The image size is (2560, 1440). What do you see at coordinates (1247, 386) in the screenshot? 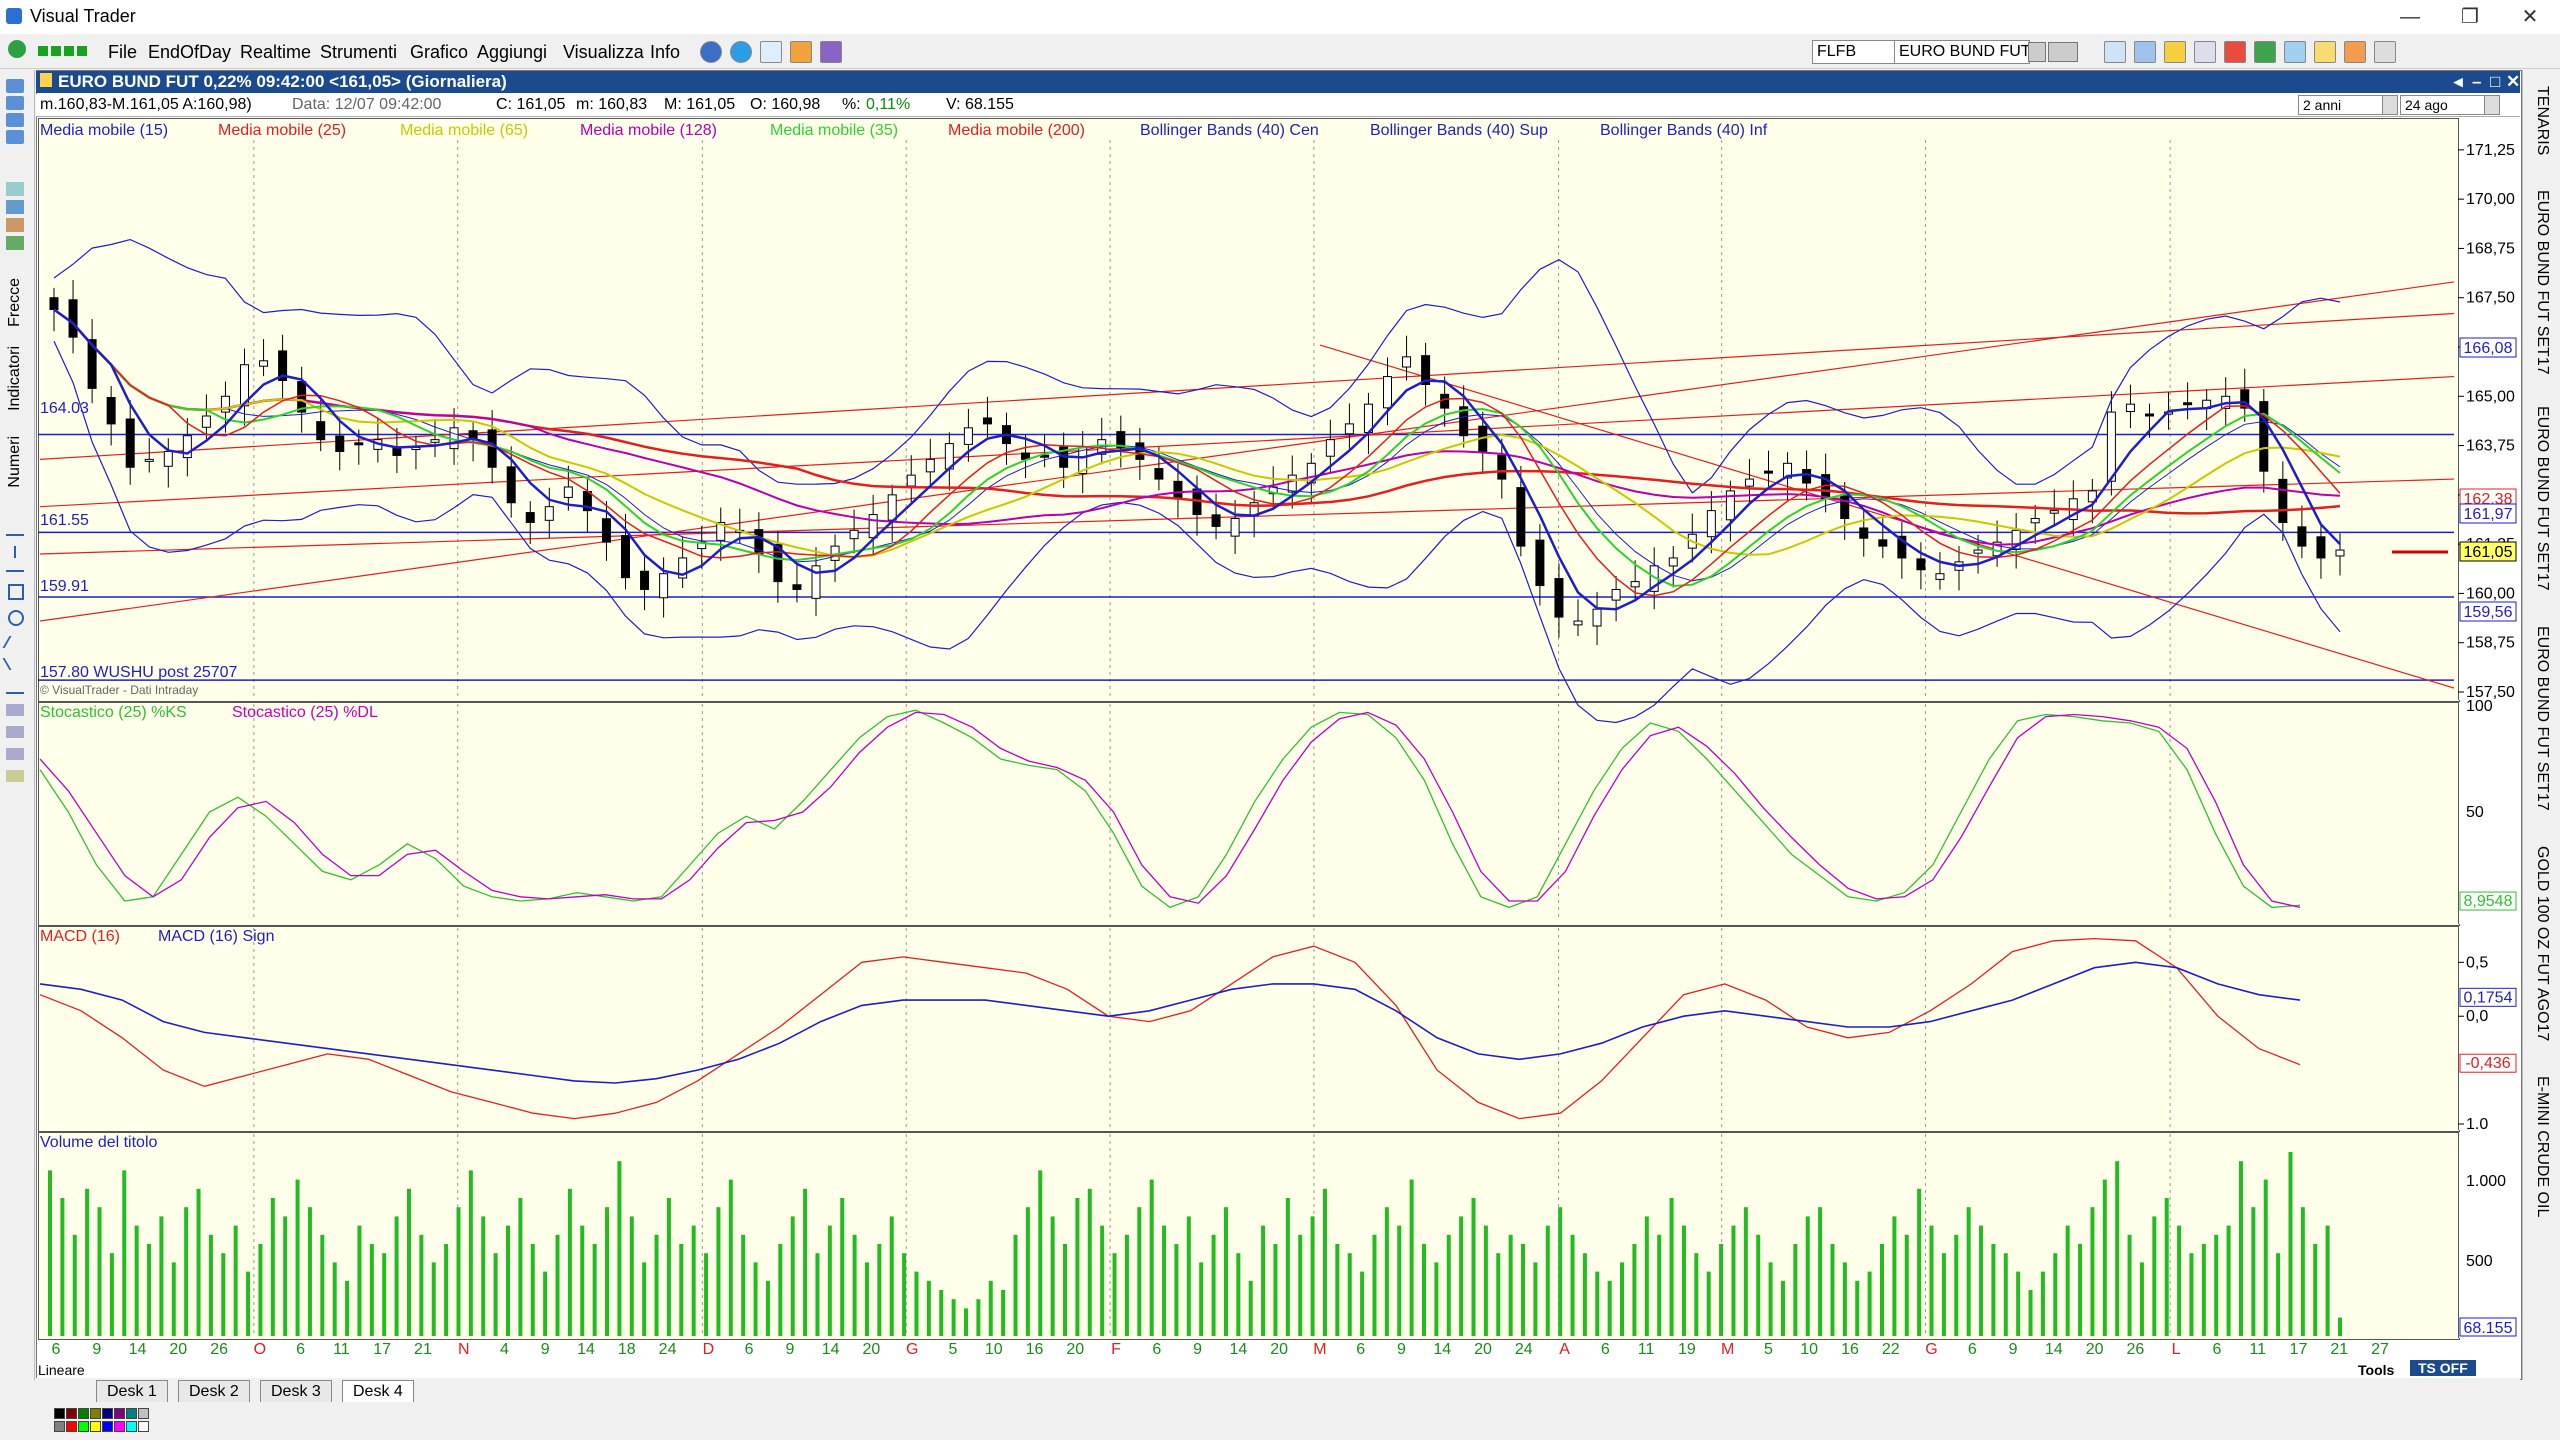
I see `trendline` at bounding box center [1247, 386].